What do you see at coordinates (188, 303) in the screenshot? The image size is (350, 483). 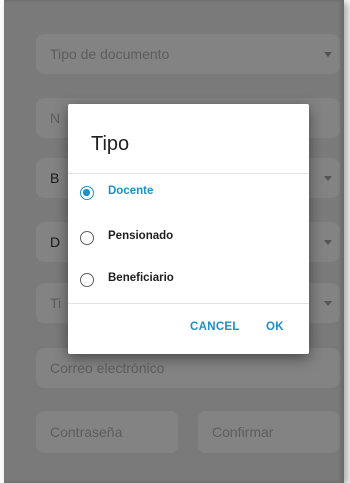 I see `dialog-divider-bottom` at bounding box center [188, 303].